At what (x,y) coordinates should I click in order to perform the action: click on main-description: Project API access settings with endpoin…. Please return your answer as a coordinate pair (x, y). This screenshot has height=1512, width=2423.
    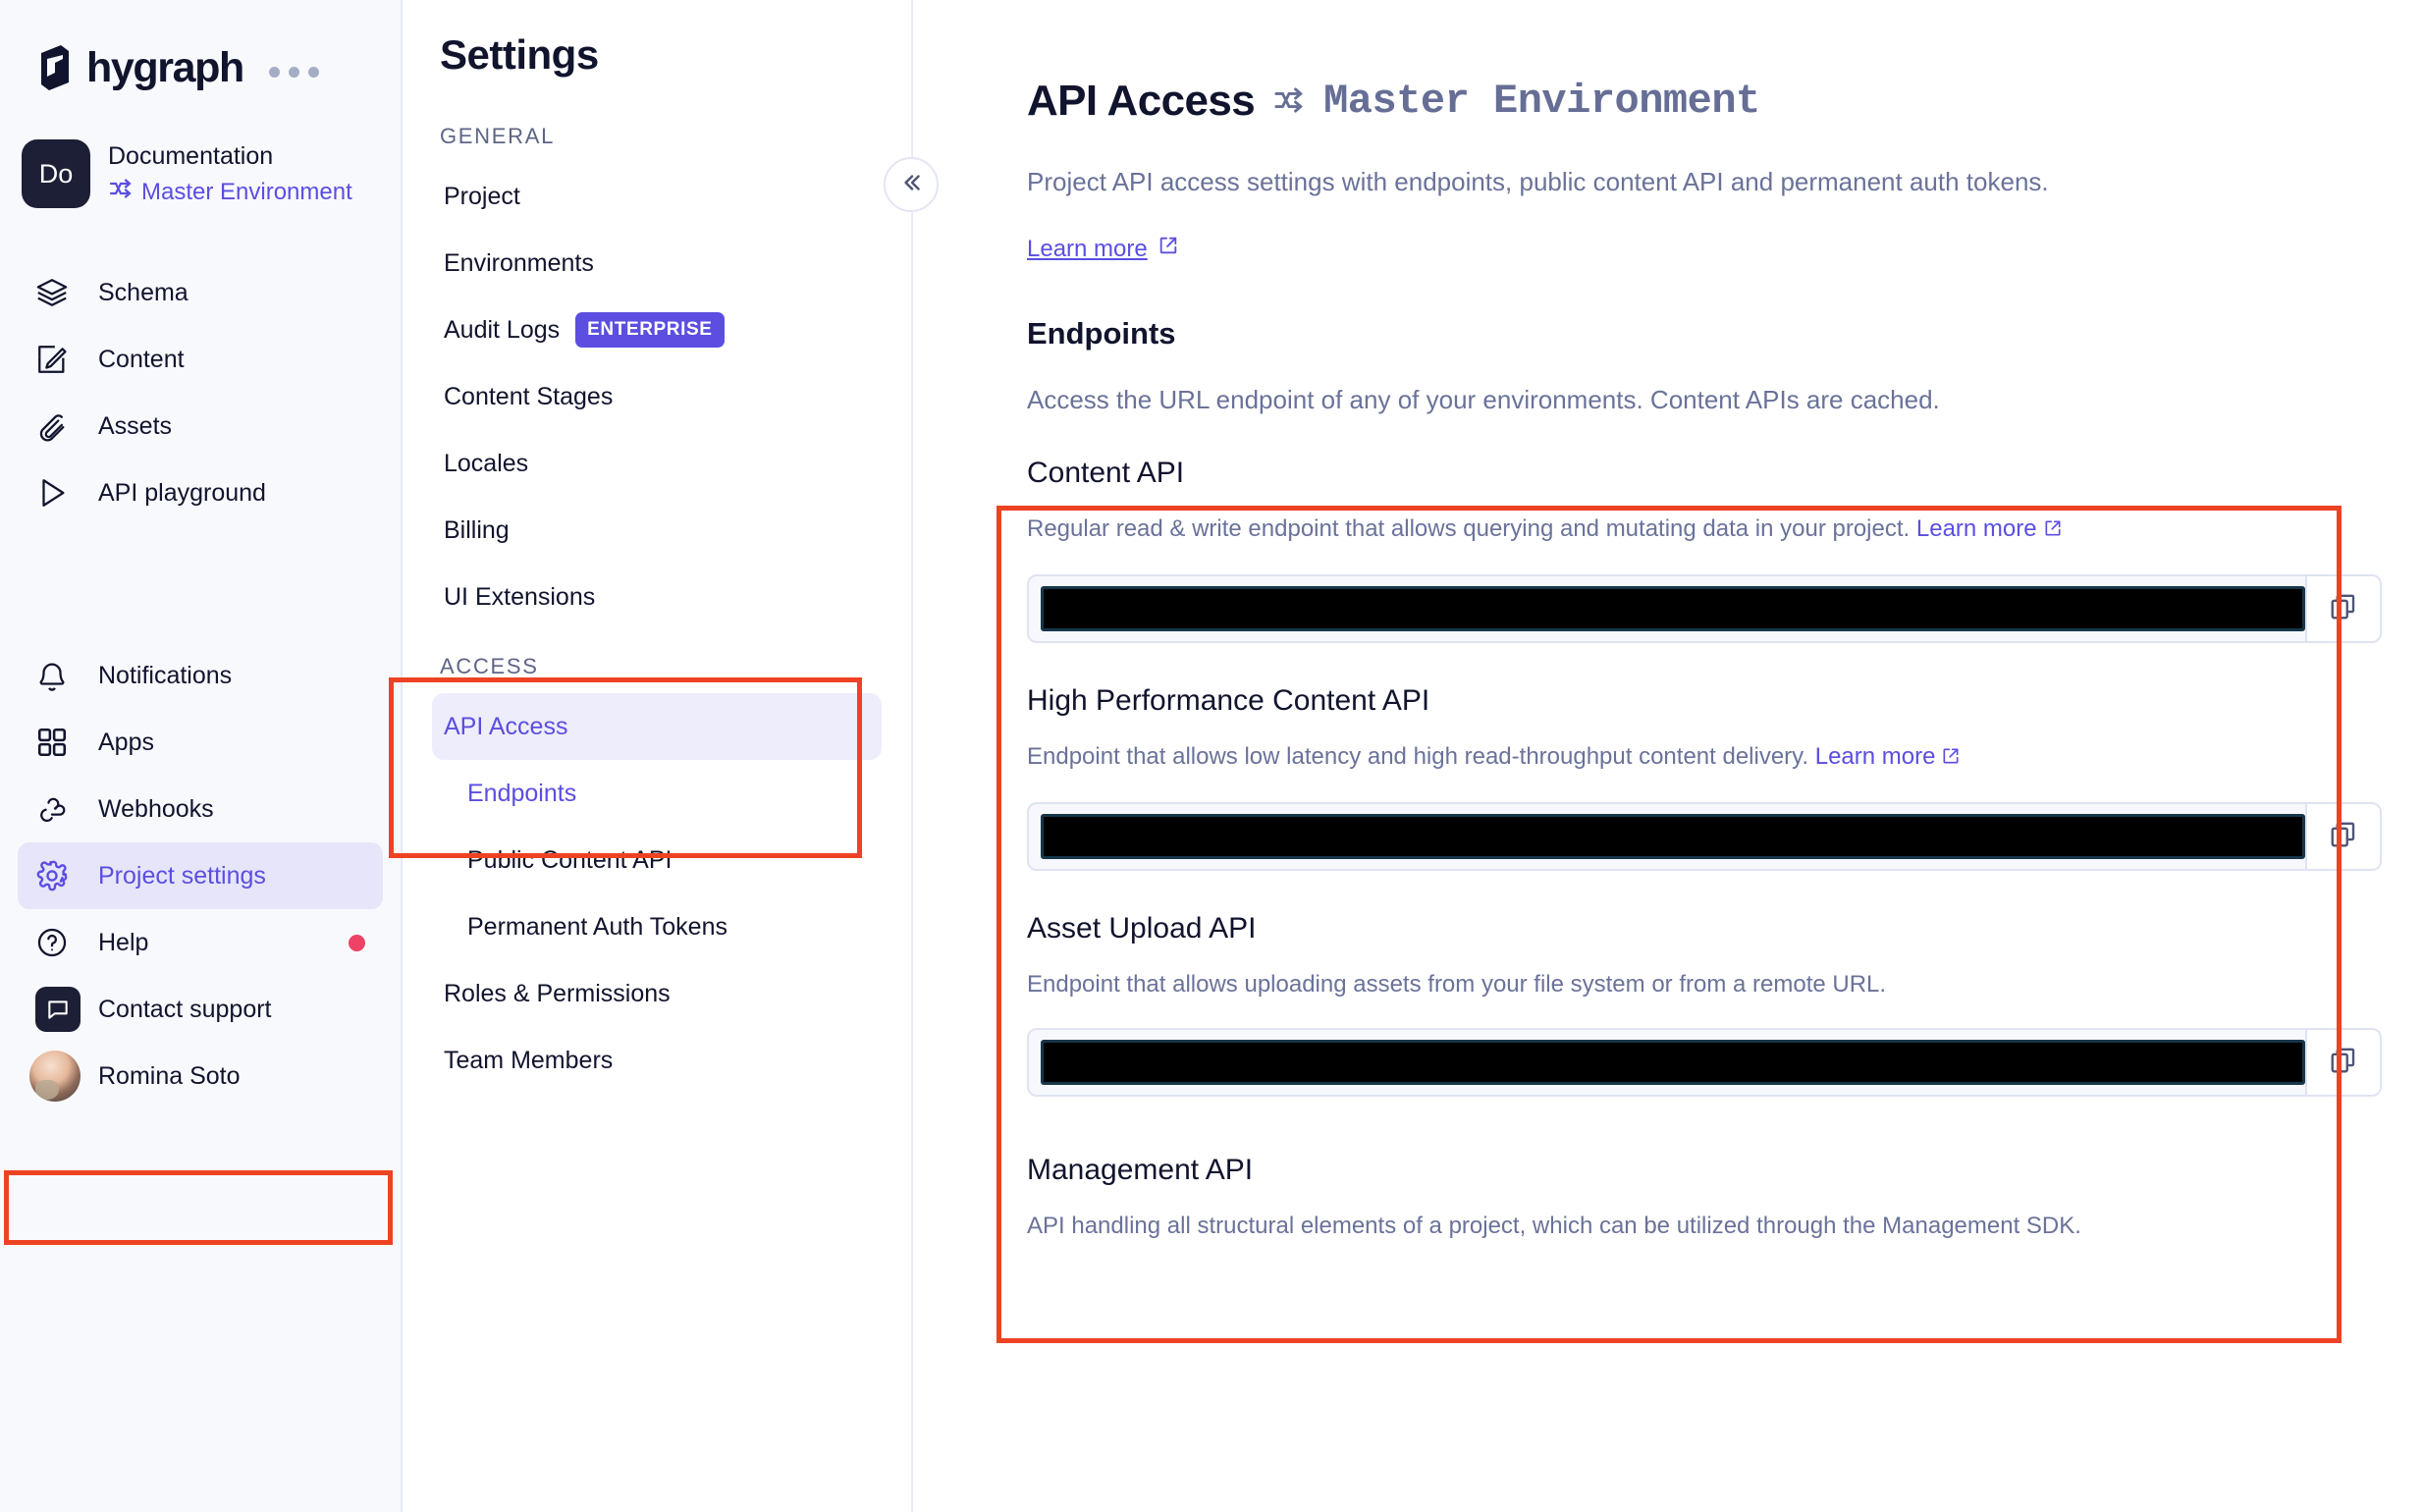
    Looking at the image, I should click on (1538, 181).